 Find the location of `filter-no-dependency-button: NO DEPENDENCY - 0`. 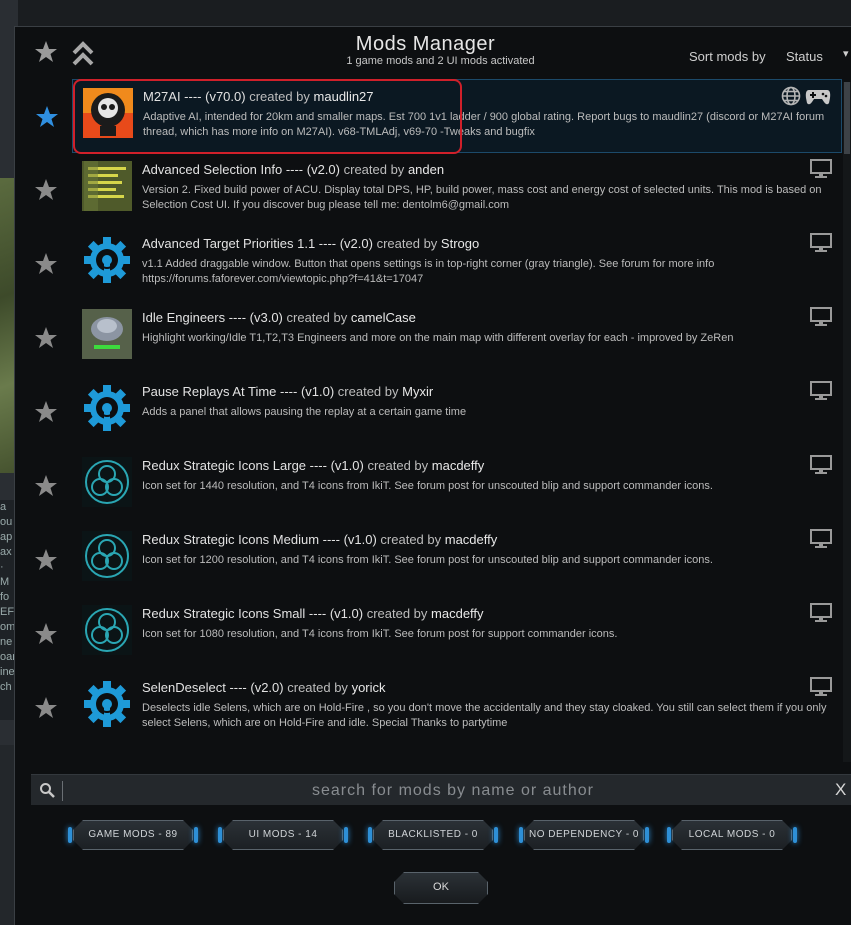

filter-no-dependency-button: NO DEPENDENCY - 0 is located at coordinates (584, 835).